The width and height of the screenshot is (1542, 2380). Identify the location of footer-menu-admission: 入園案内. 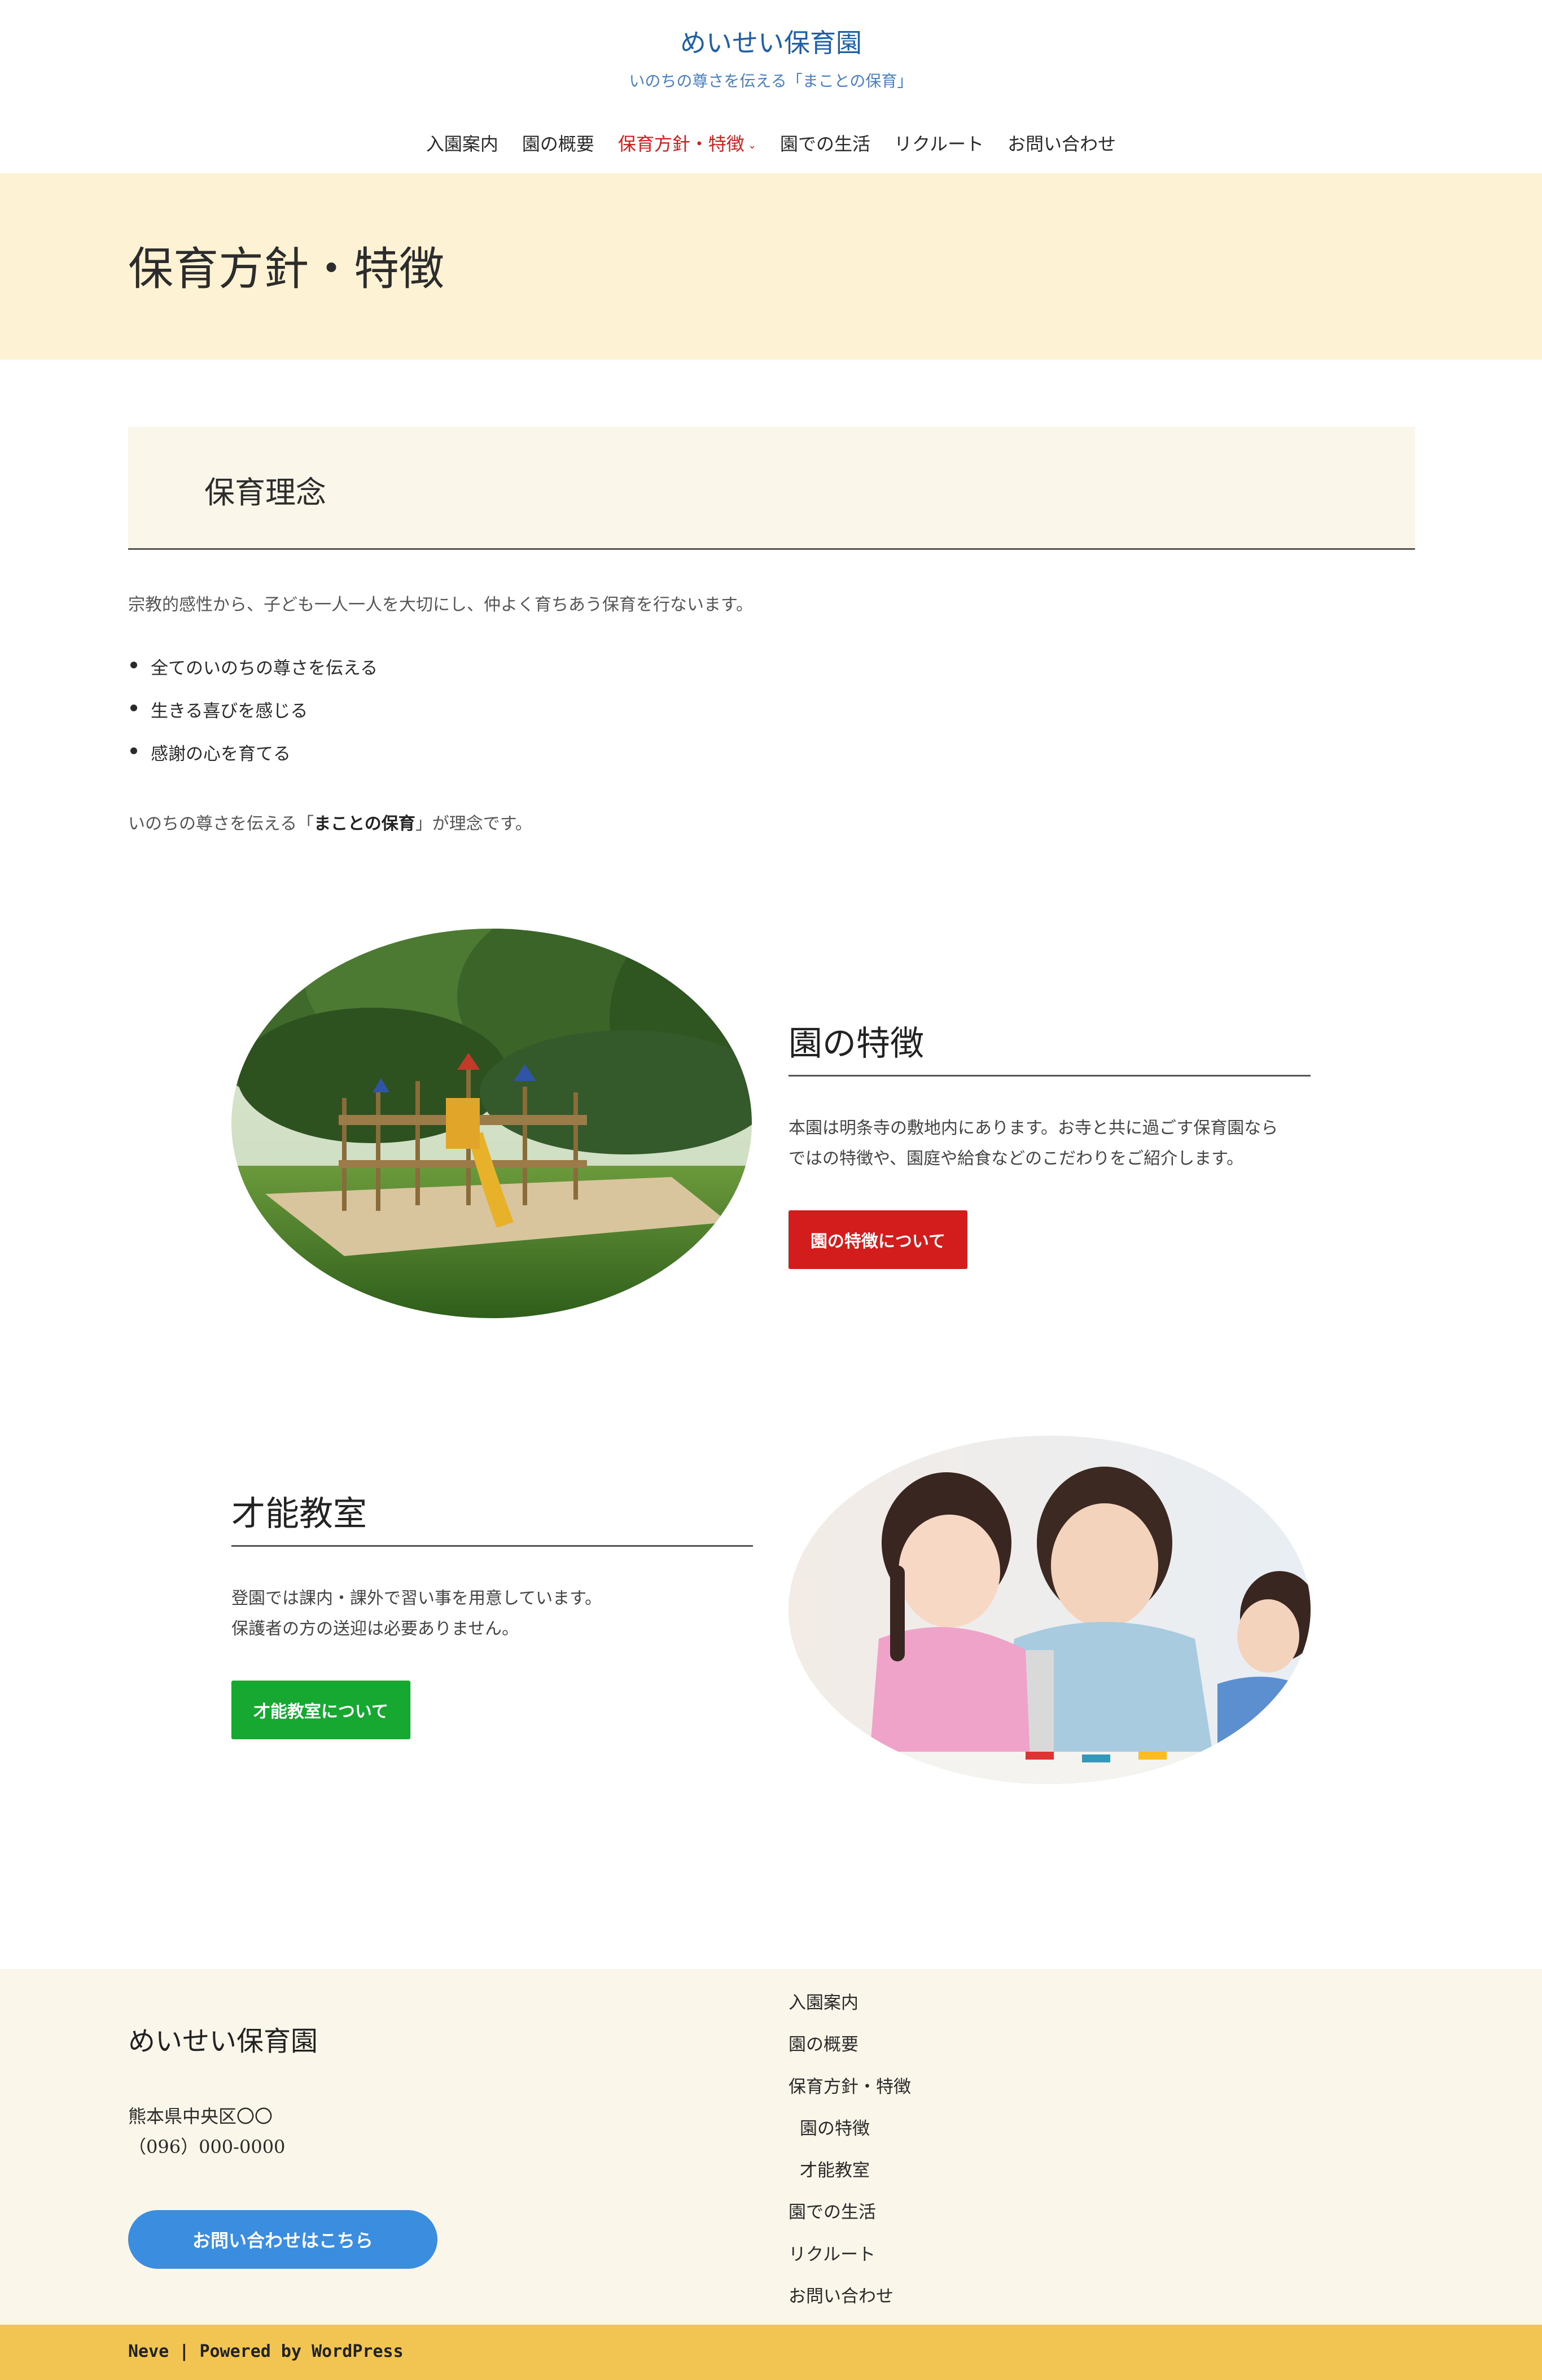
(849, 2009).